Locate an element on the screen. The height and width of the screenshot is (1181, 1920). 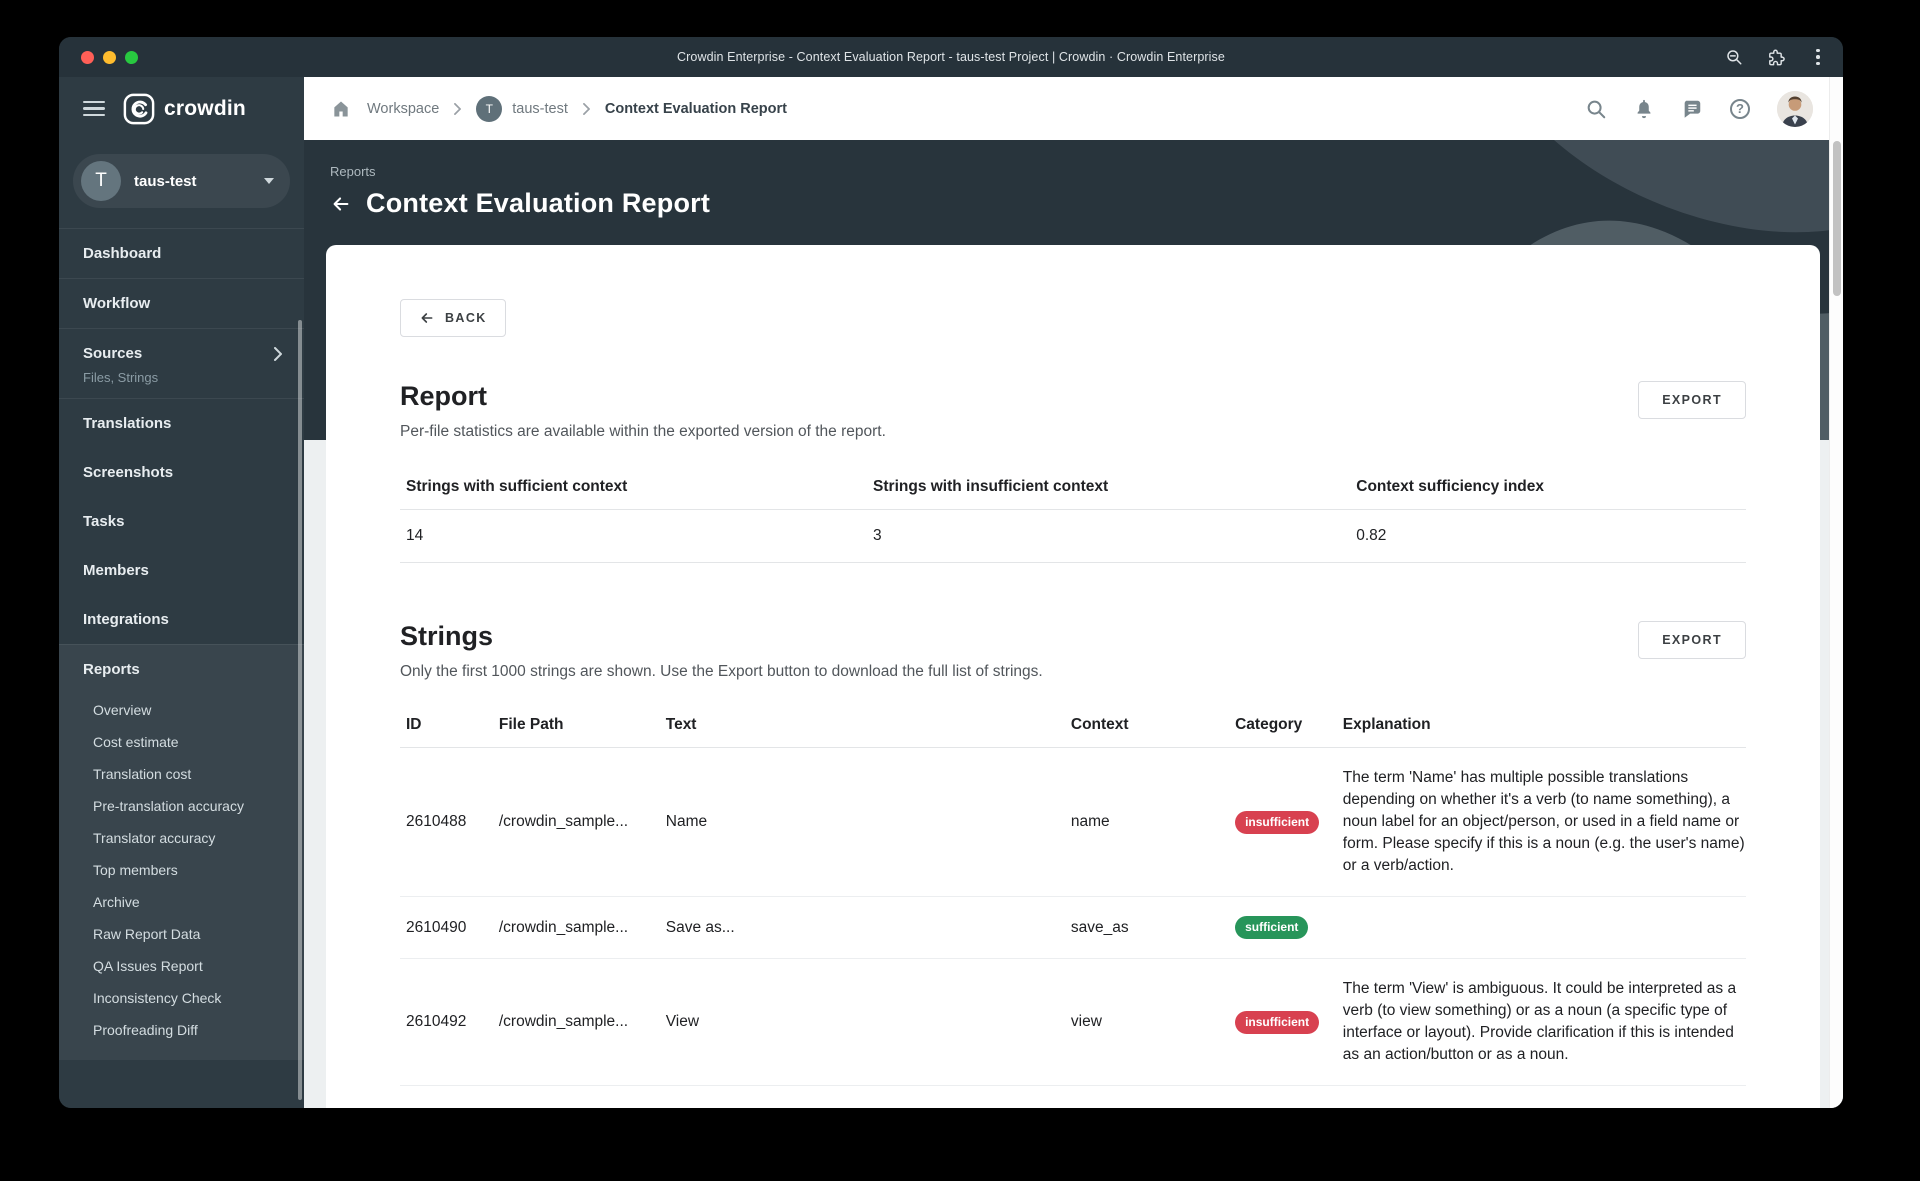
messages-icon is located at coordinates (1692, 109).